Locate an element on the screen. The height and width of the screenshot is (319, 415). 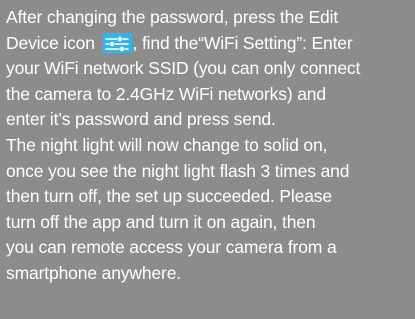
instruction-line: the camera to 2.4GHz WiFi networks) and is located at coordinates (166, 93).